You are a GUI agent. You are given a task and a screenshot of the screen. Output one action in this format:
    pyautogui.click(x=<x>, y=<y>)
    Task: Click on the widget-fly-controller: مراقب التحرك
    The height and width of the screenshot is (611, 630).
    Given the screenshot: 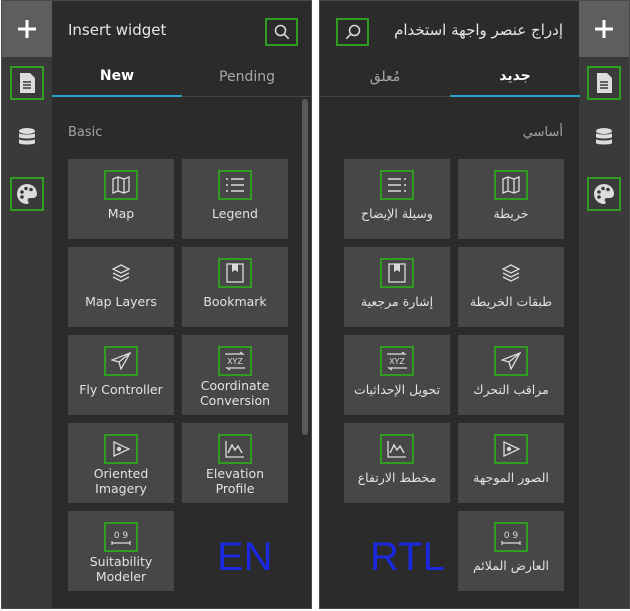 What is the action you would take?
    pyautogui.click(x=511, y=375)
    